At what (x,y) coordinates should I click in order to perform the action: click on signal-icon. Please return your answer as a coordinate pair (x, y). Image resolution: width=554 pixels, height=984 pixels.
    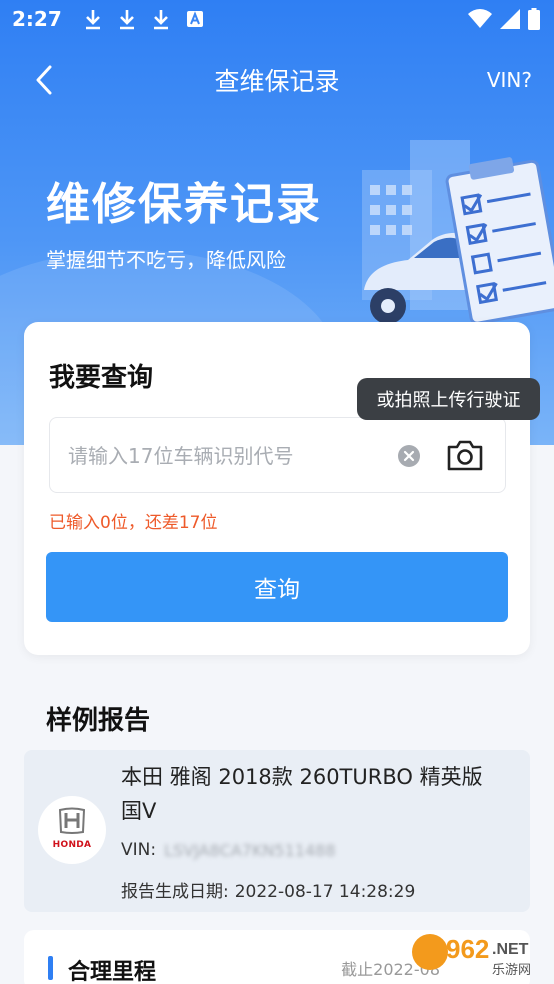
    Looking at the image, I should click on (510, 19).